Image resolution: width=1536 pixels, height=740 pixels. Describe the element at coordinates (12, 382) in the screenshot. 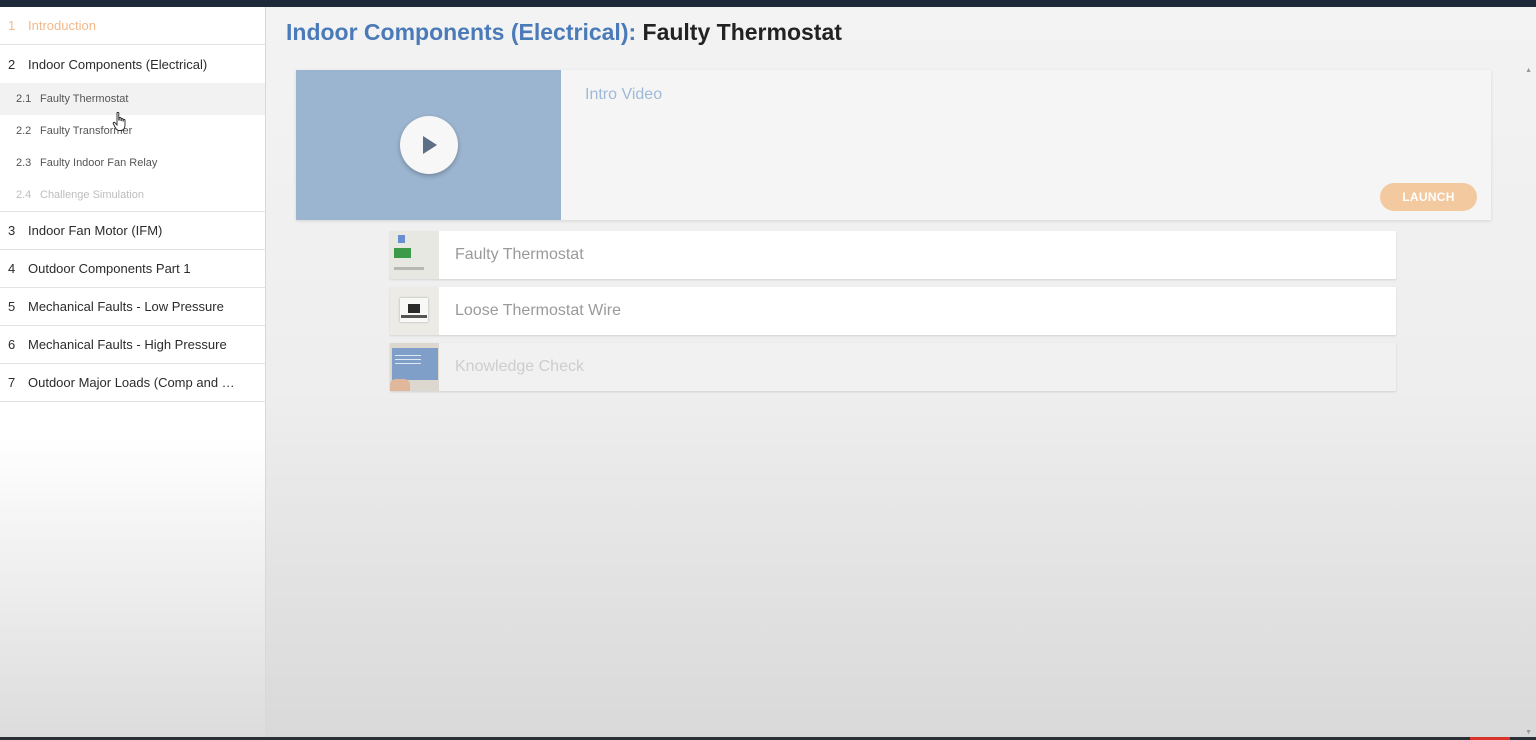

I see `section-number: 7` at that location.